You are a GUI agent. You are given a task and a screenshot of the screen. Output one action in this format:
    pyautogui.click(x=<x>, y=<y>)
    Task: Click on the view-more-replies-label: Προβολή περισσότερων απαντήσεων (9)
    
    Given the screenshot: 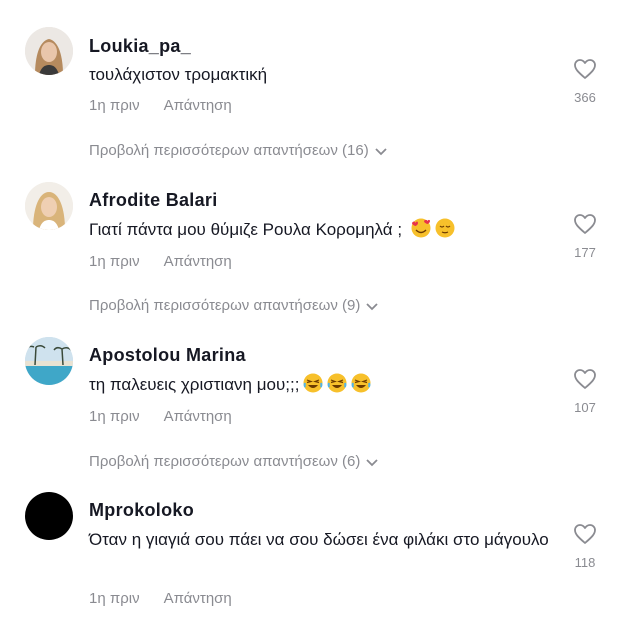 What is the action you would take?
    pyautogui.click(x=225, y=305)
    